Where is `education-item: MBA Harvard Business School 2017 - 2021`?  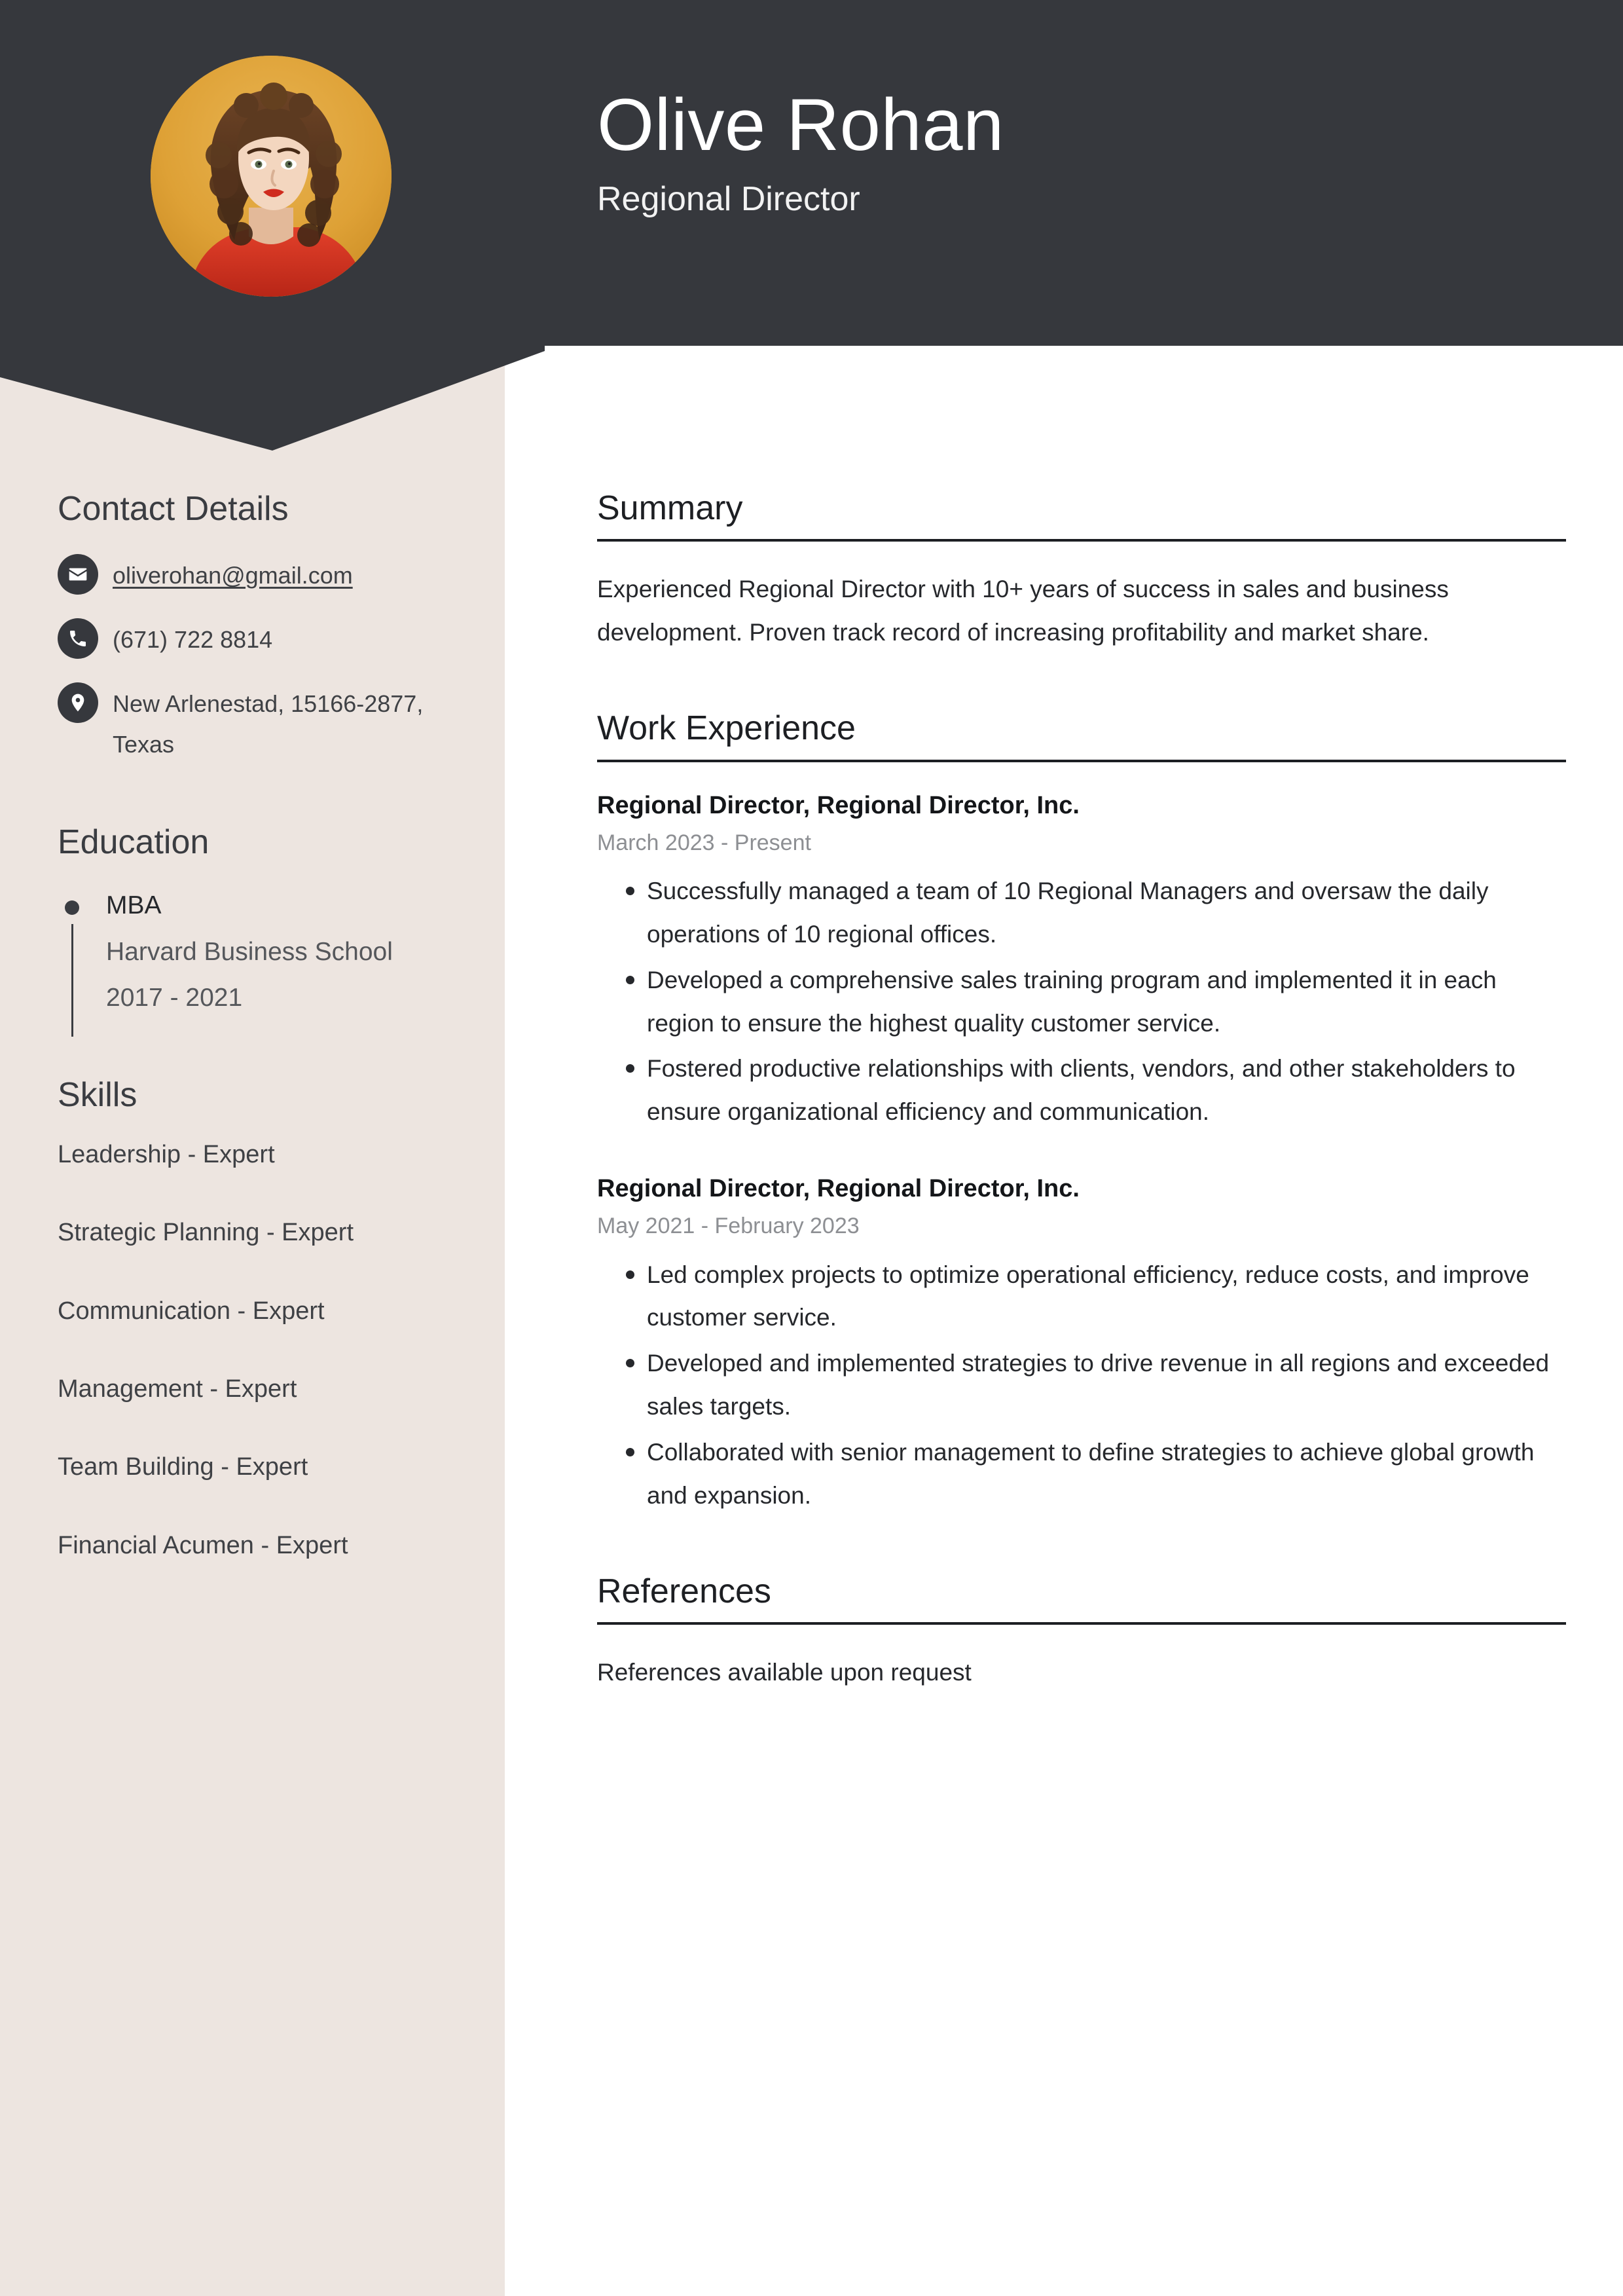
education-item: MBA Harvard Business School 2017 - 2021 is located at coordinates (261, 962).